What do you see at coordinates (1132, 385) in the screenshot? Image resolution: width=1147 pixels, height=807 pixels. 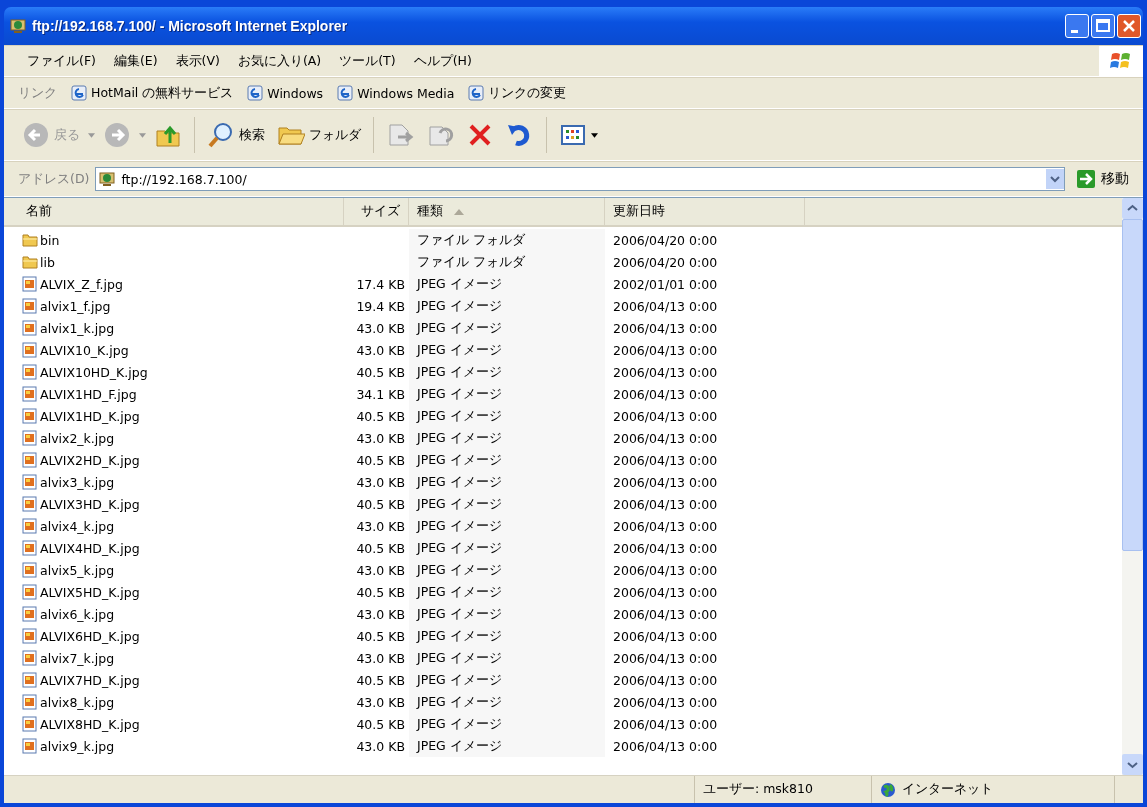 I see `scroll-thumb` at bounding box center [1132, 385].